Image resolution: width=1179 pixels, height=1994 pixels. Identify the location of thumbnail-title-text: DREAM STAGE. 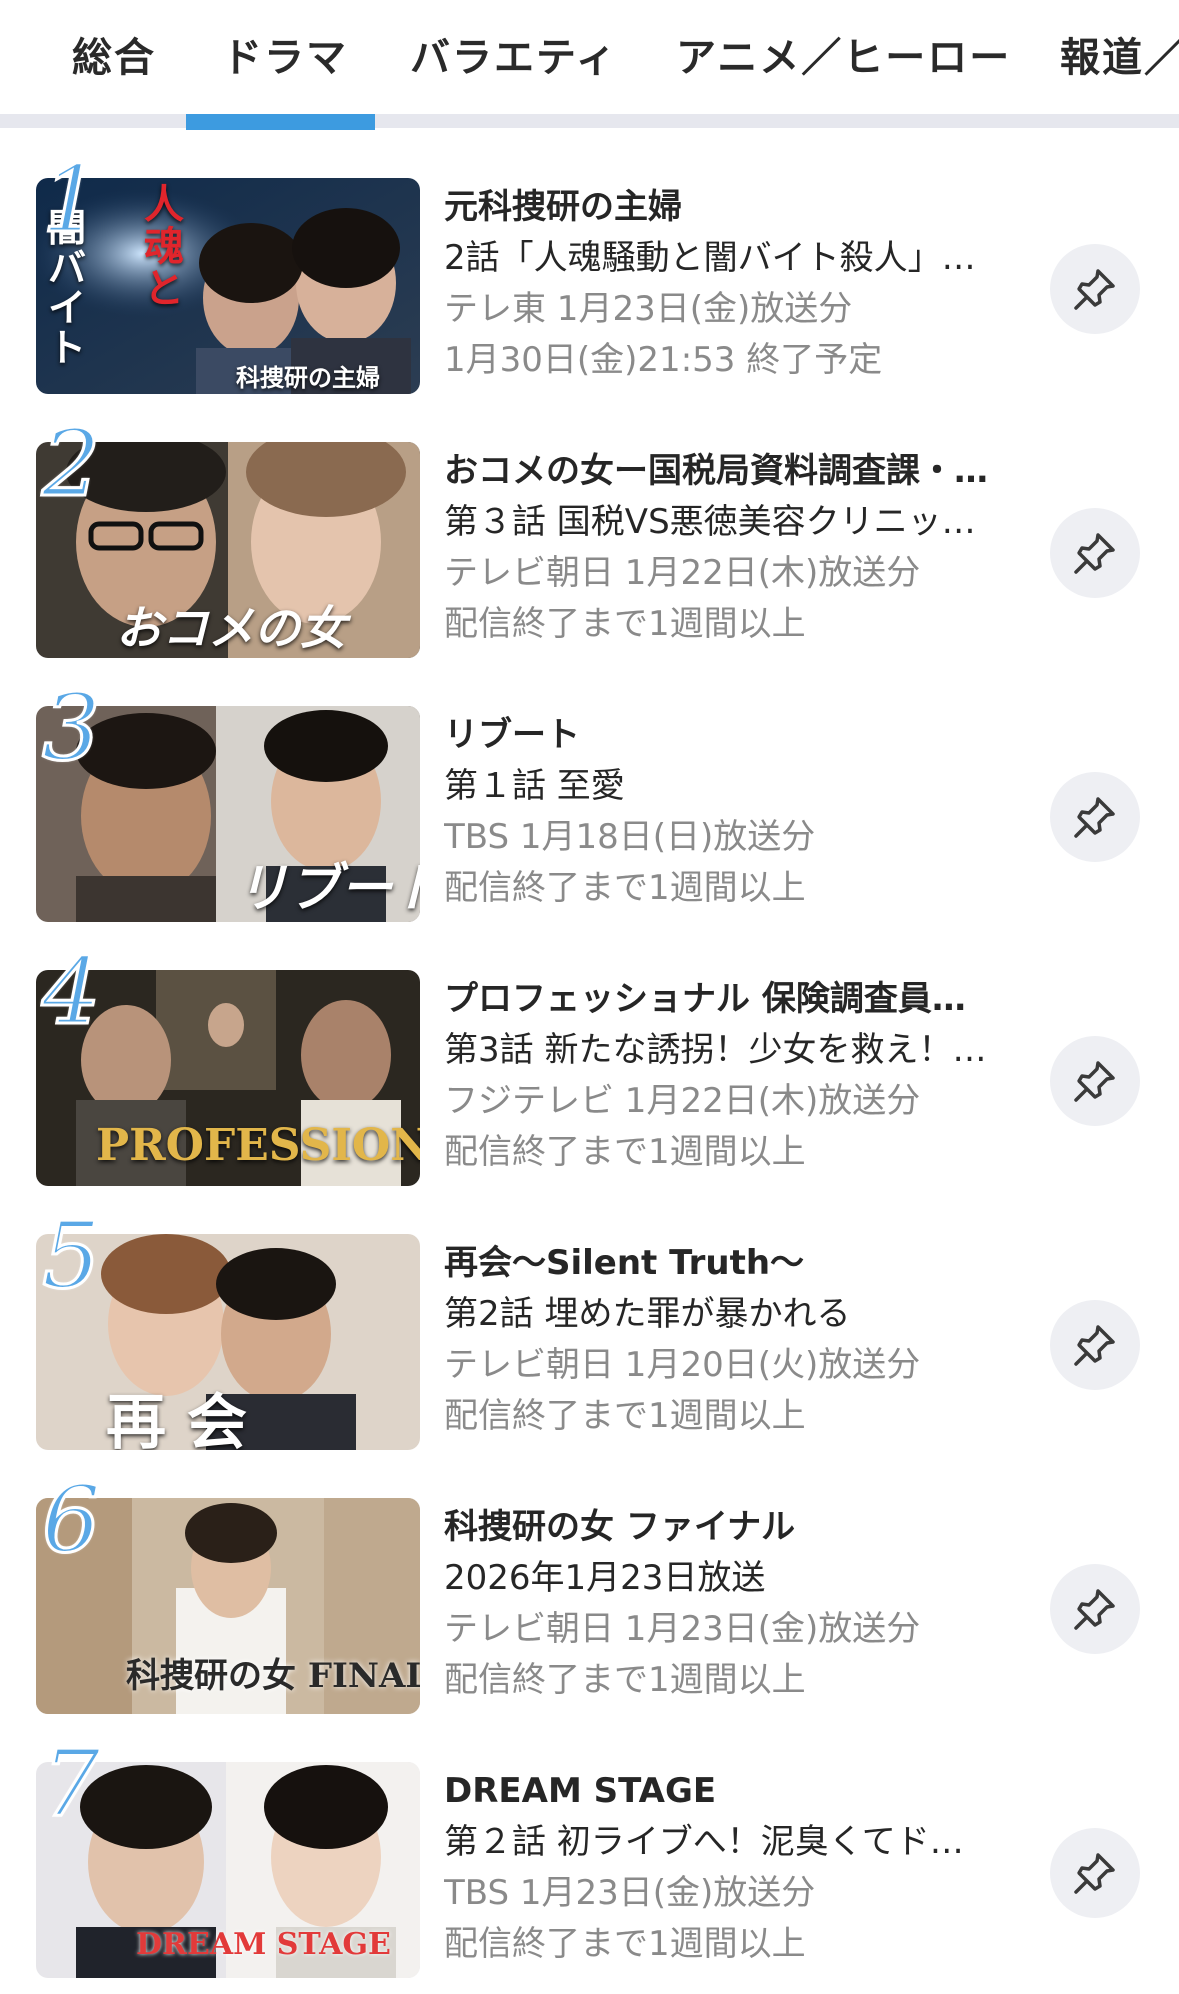
(263, 1944).